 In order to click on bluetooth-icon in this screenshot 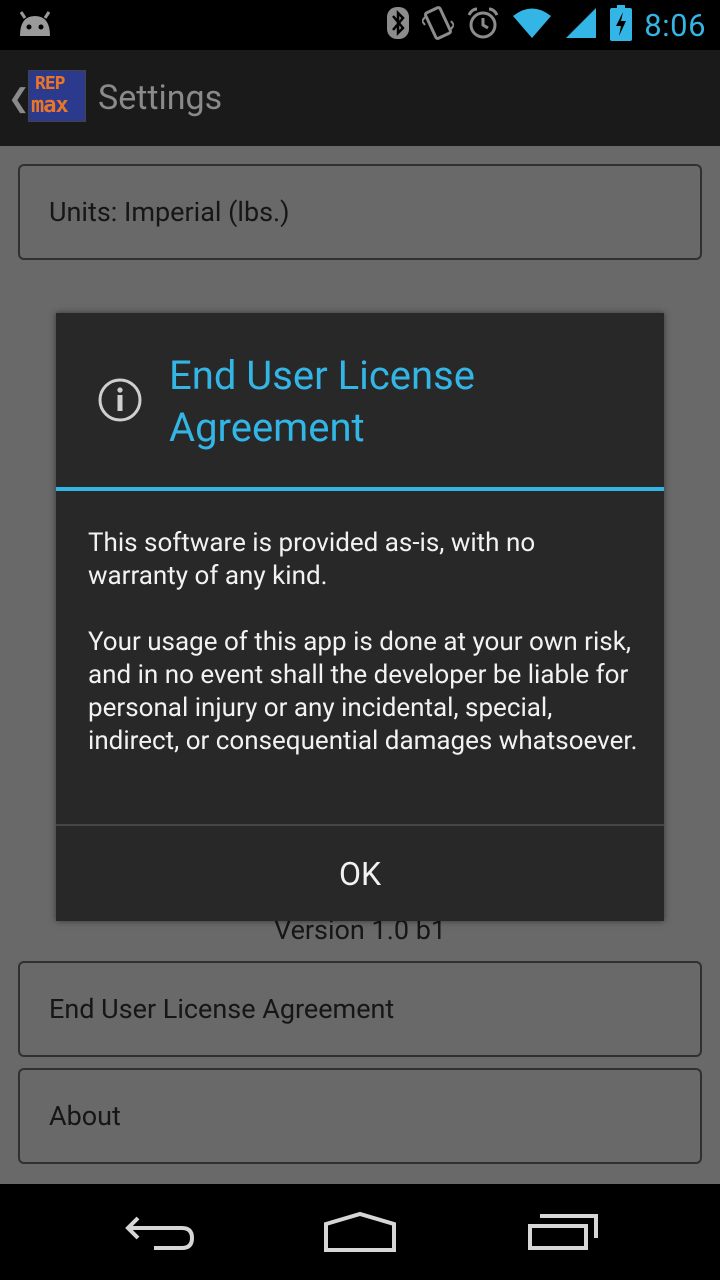, I will do `click(398, 25)`.